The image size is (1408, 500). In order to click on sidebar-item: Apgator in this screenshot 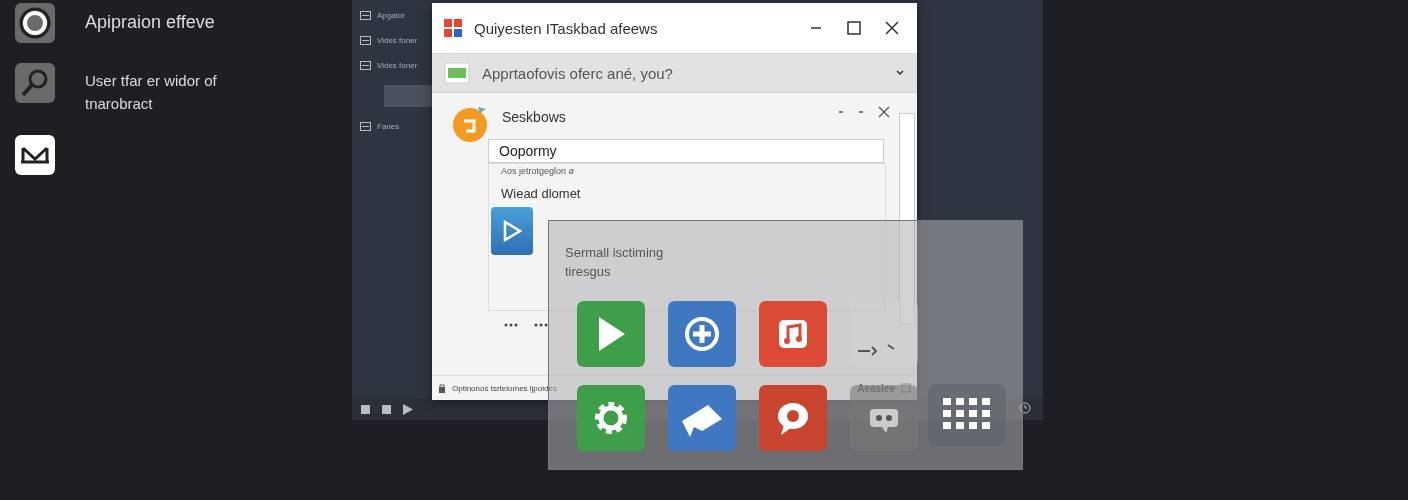, I will do `click(391, 15)`.